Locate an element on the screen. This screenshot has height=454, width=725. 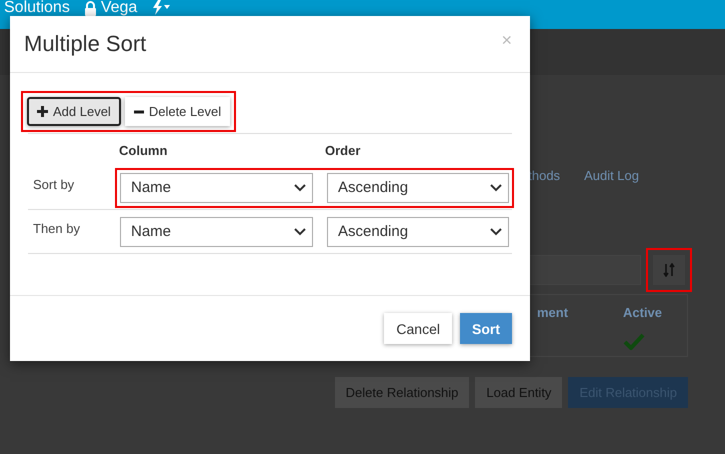
sort-arrows-icon is located at coordinates (669, 270).